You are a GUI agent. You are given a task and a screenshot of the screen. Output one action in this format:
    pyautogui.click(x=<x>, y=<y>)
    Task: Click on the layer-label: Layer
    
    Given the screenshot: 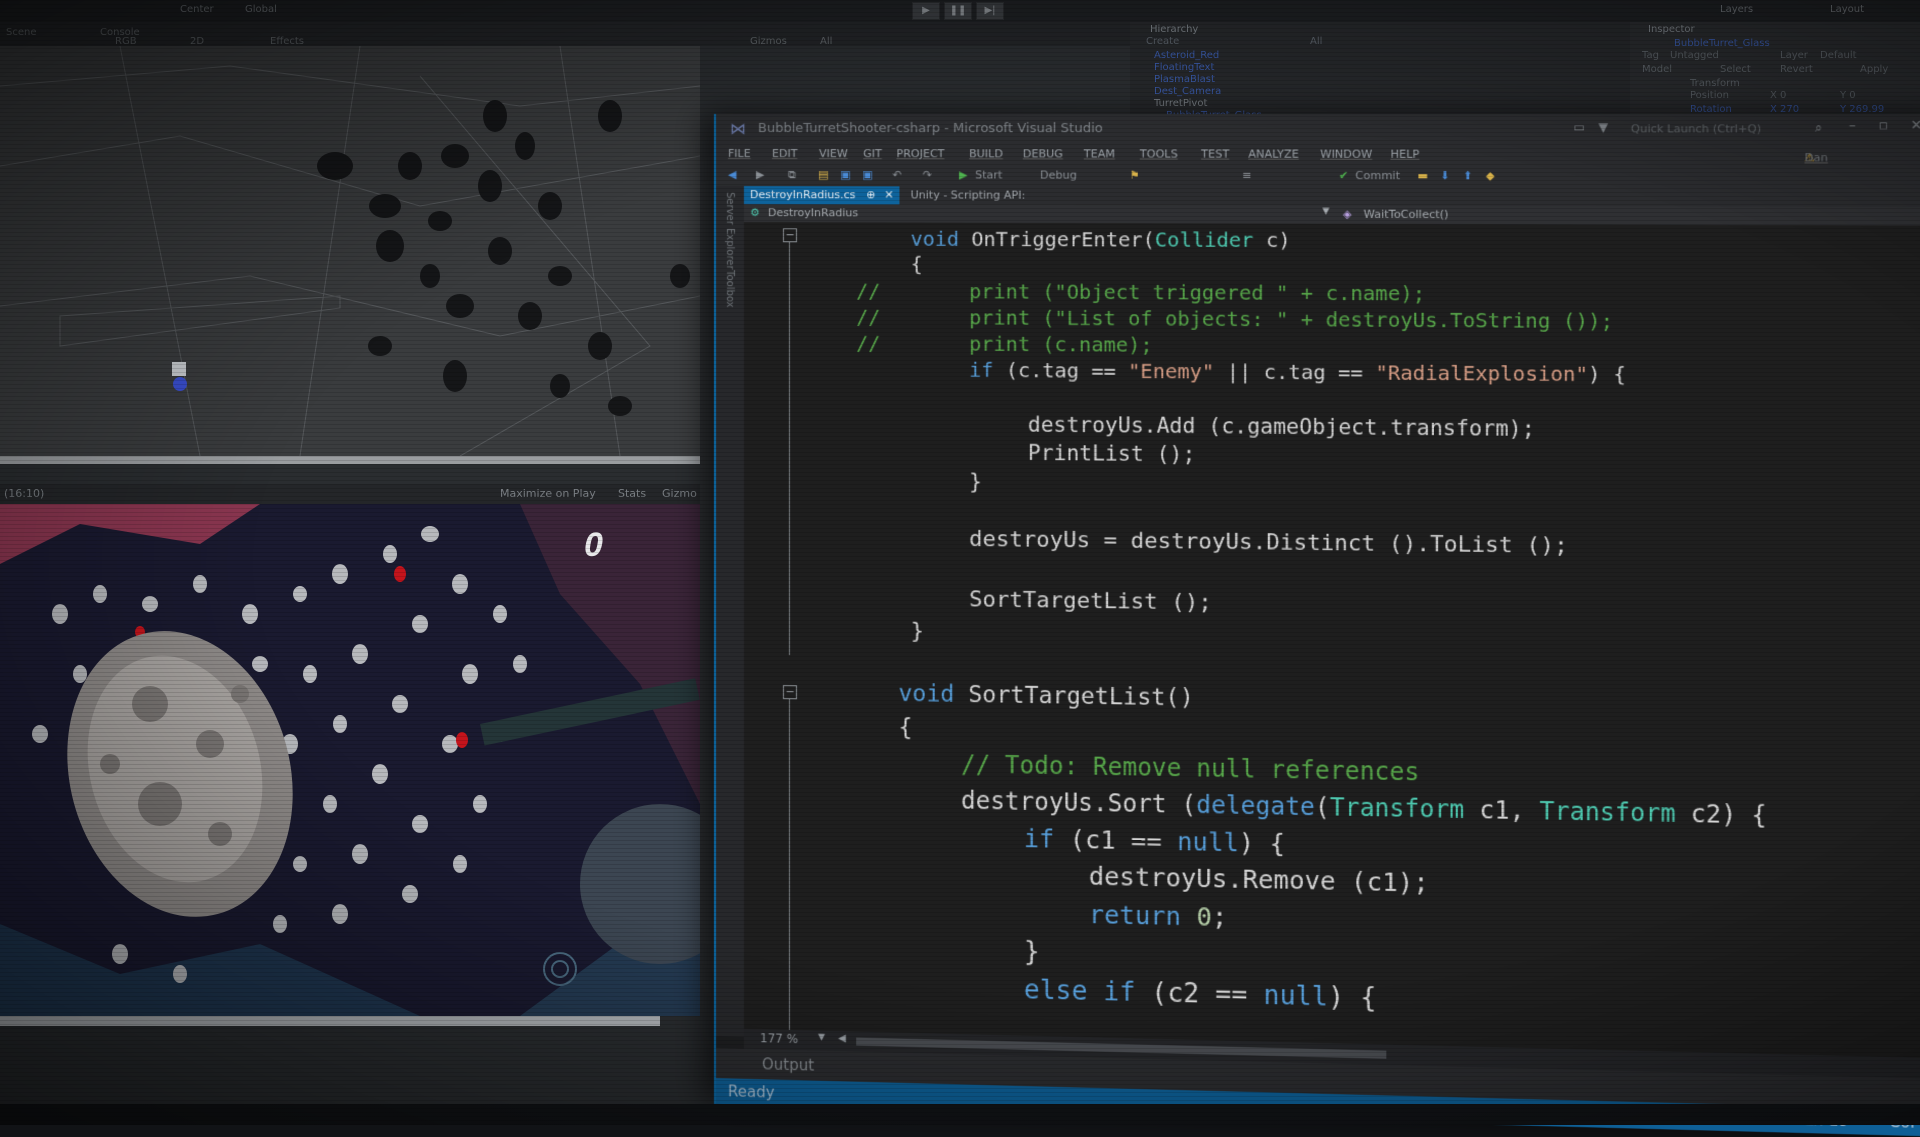 What is the action you would take?
    pyautogui.click(x=1794, y=55)
    